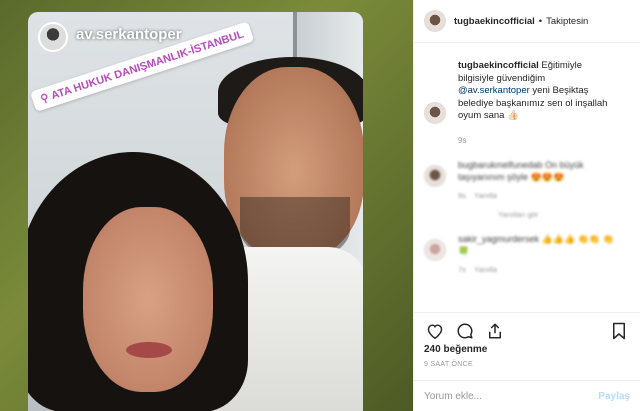 The image size is (640, 411). I want to click on comment-time: 7s, so click(462, 269).